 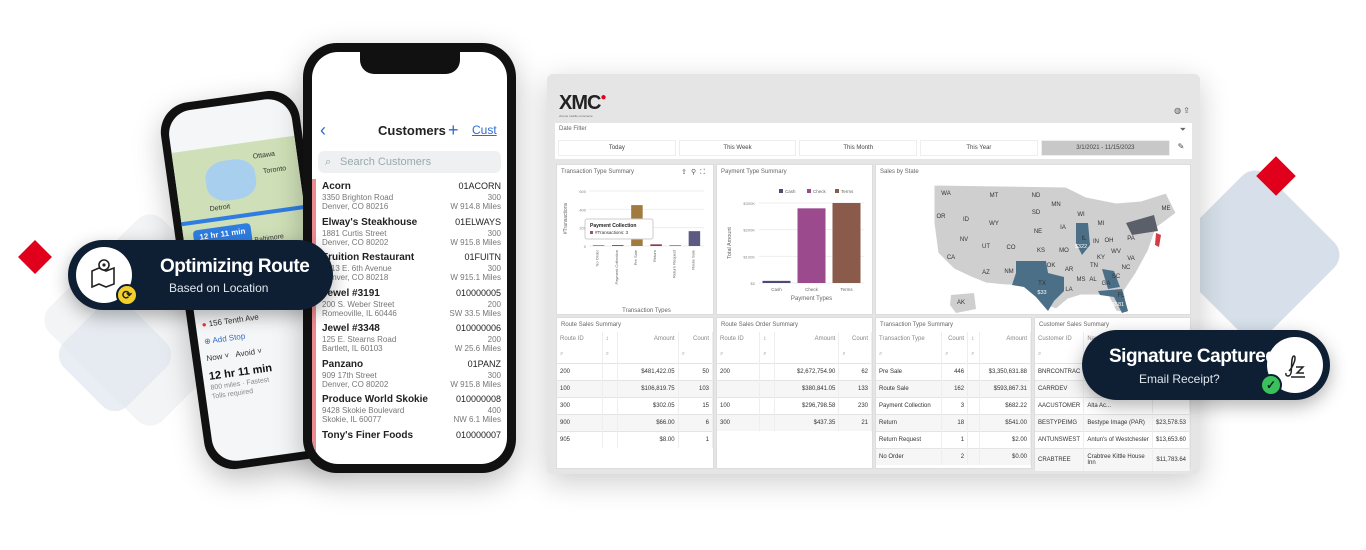 What do you see at coordinates (954, 423) in the screenshot?
I see `table-row: Return 18 $541.00` at bounding box center [954, 423].